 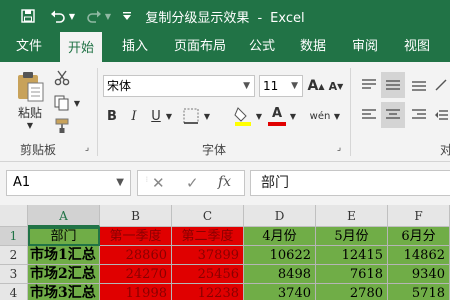 I want to click on name-box-value: A1, so click(x=22, y=182).